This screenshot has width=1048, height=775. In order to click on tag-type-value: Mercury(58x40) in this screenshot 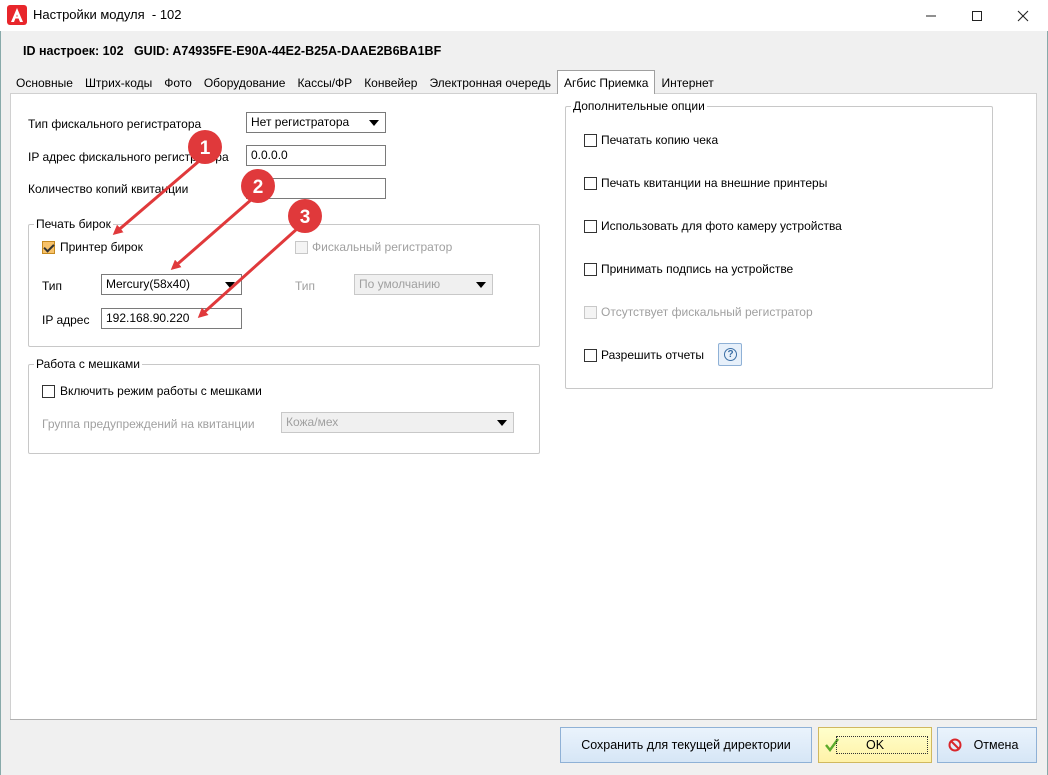, I will do `click(148, 284)`.